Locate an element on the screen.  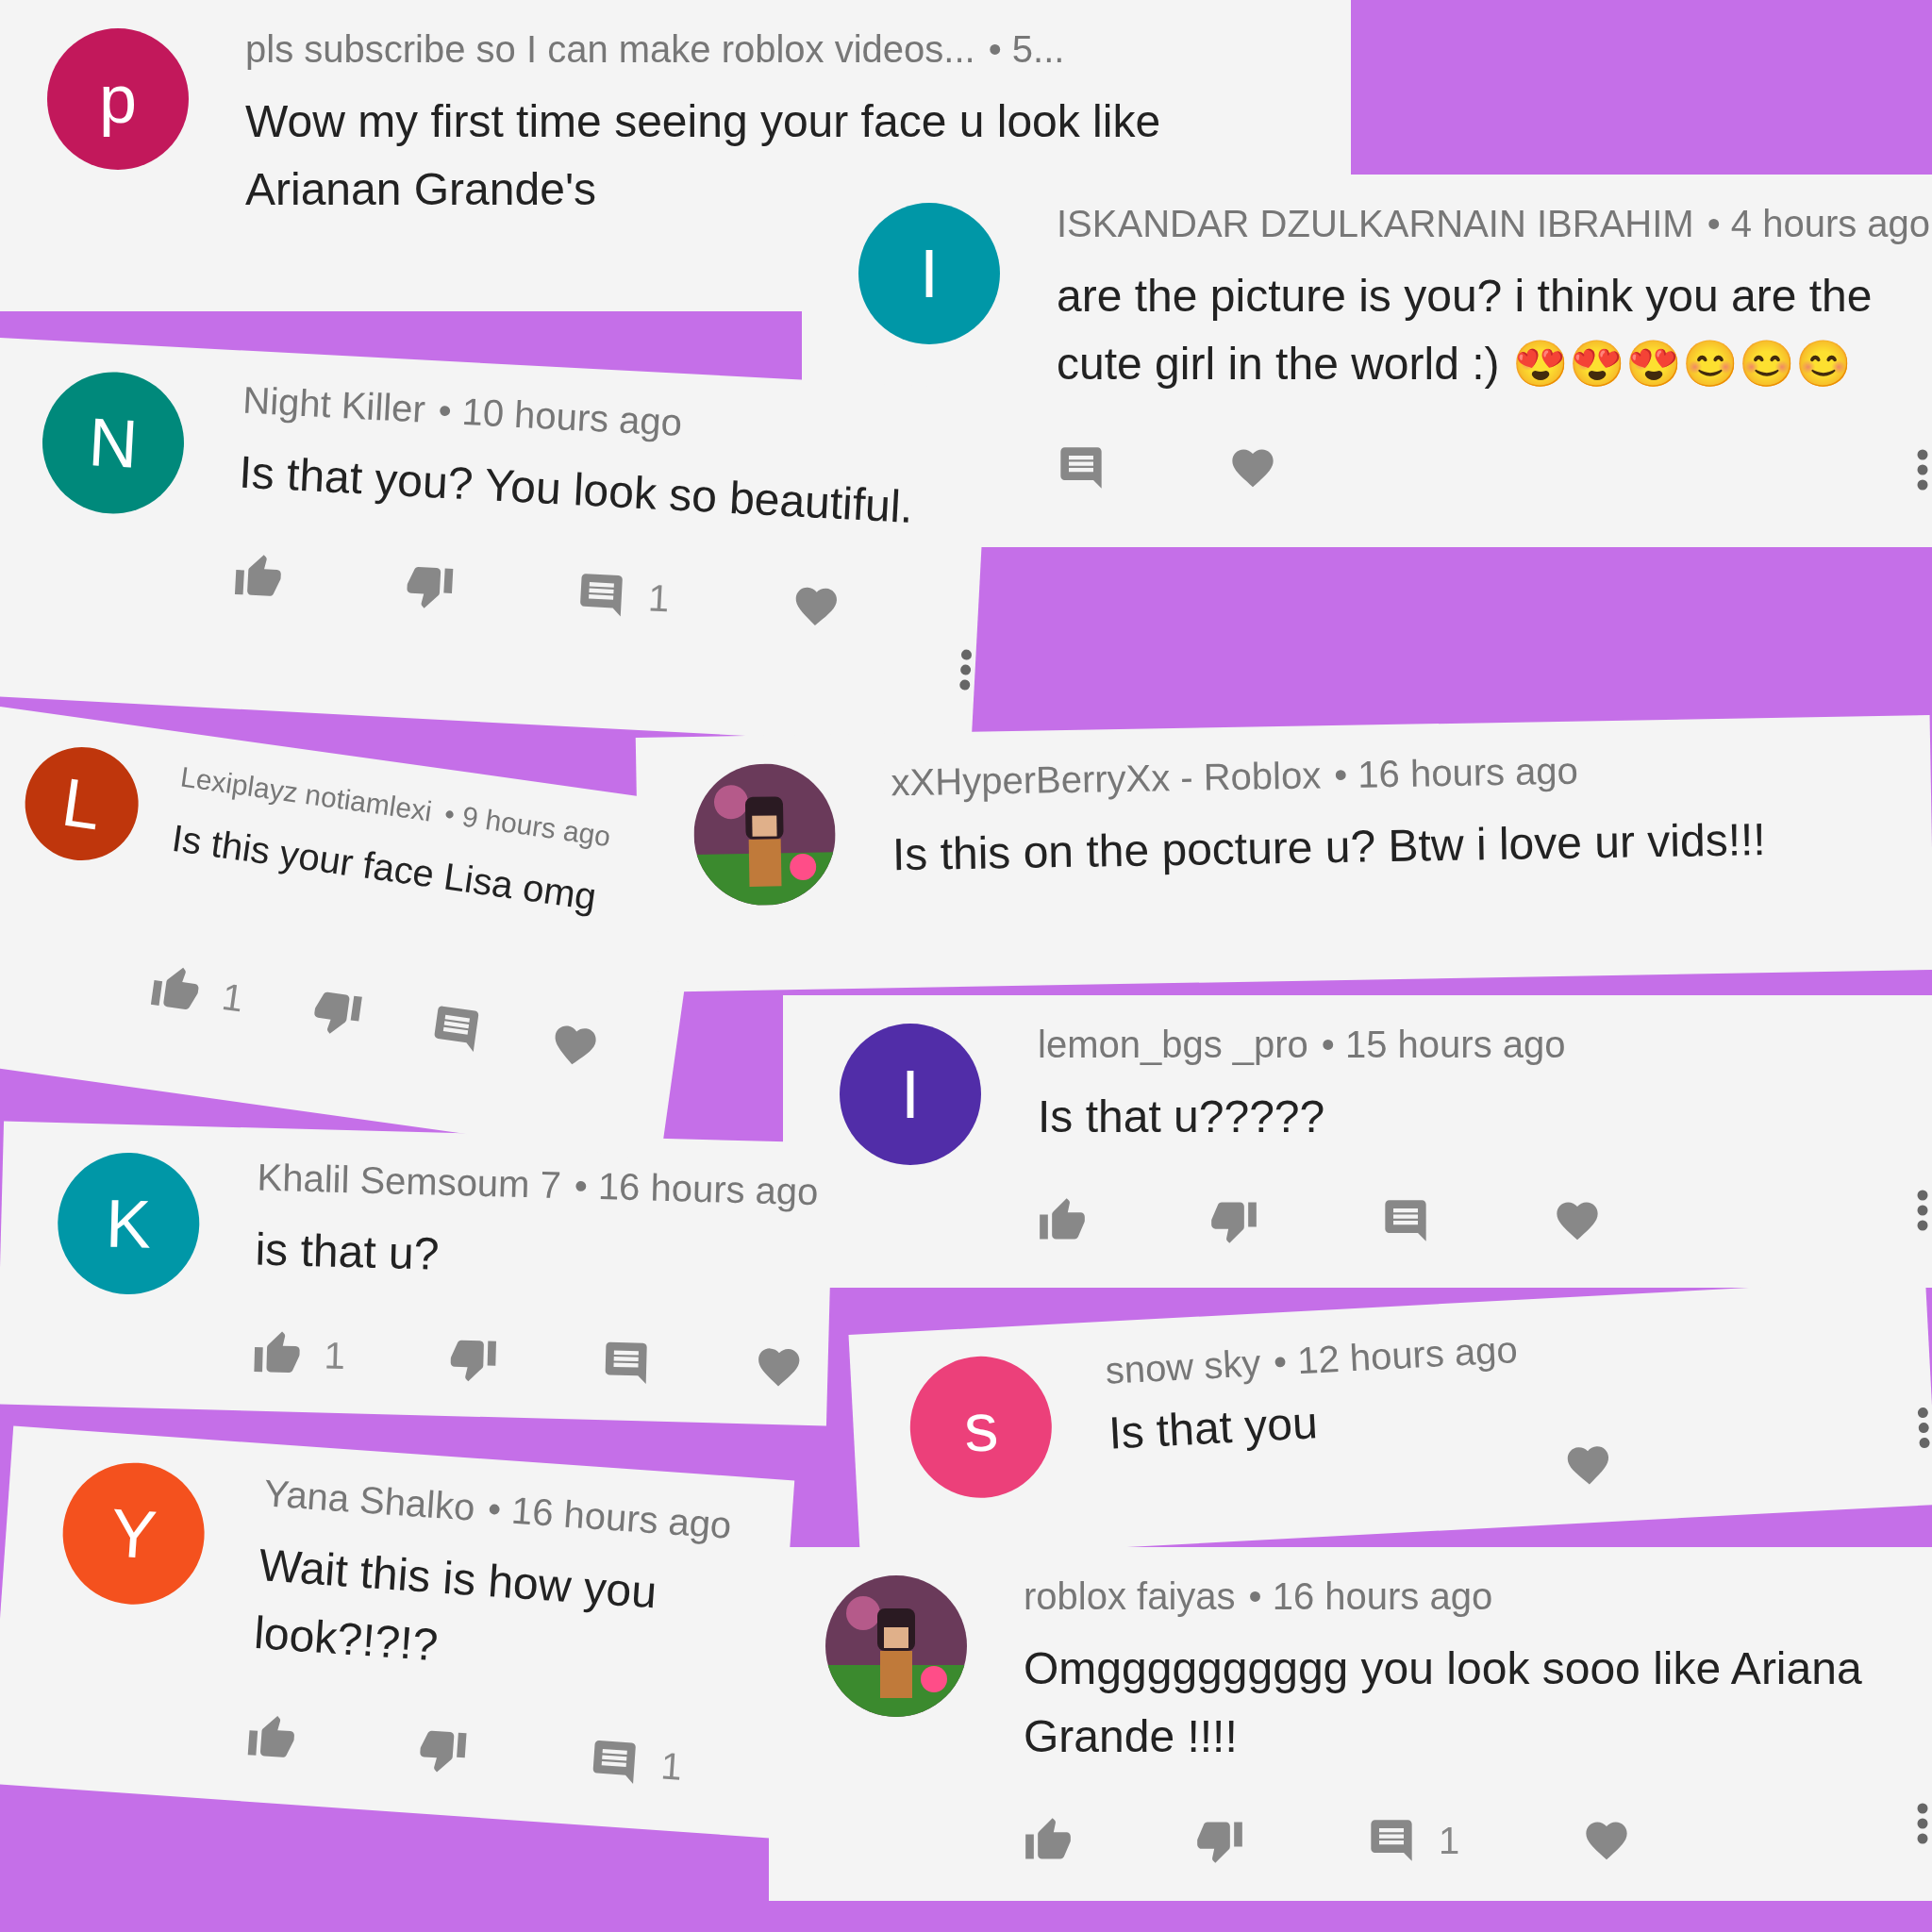
comment-author: Yana Shalko is located at coordinates (369, 1500).